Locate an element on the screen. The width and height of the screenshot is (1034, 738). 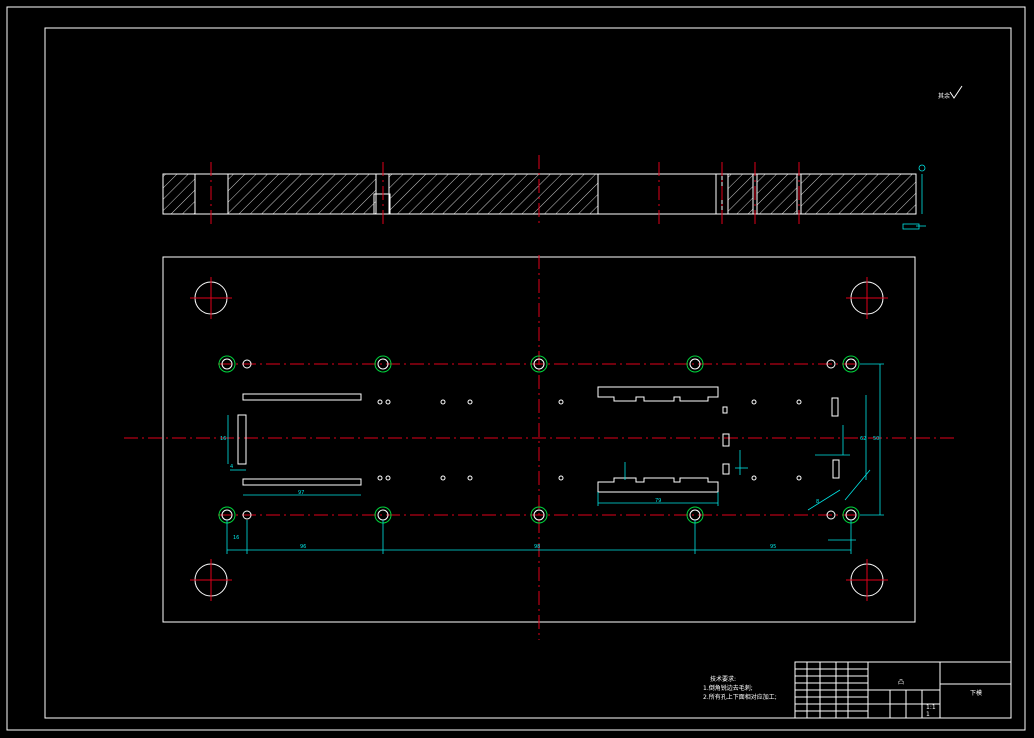
svg-text: 2.所有孔上下面相对应加工; is located at coordinates (740, 697).